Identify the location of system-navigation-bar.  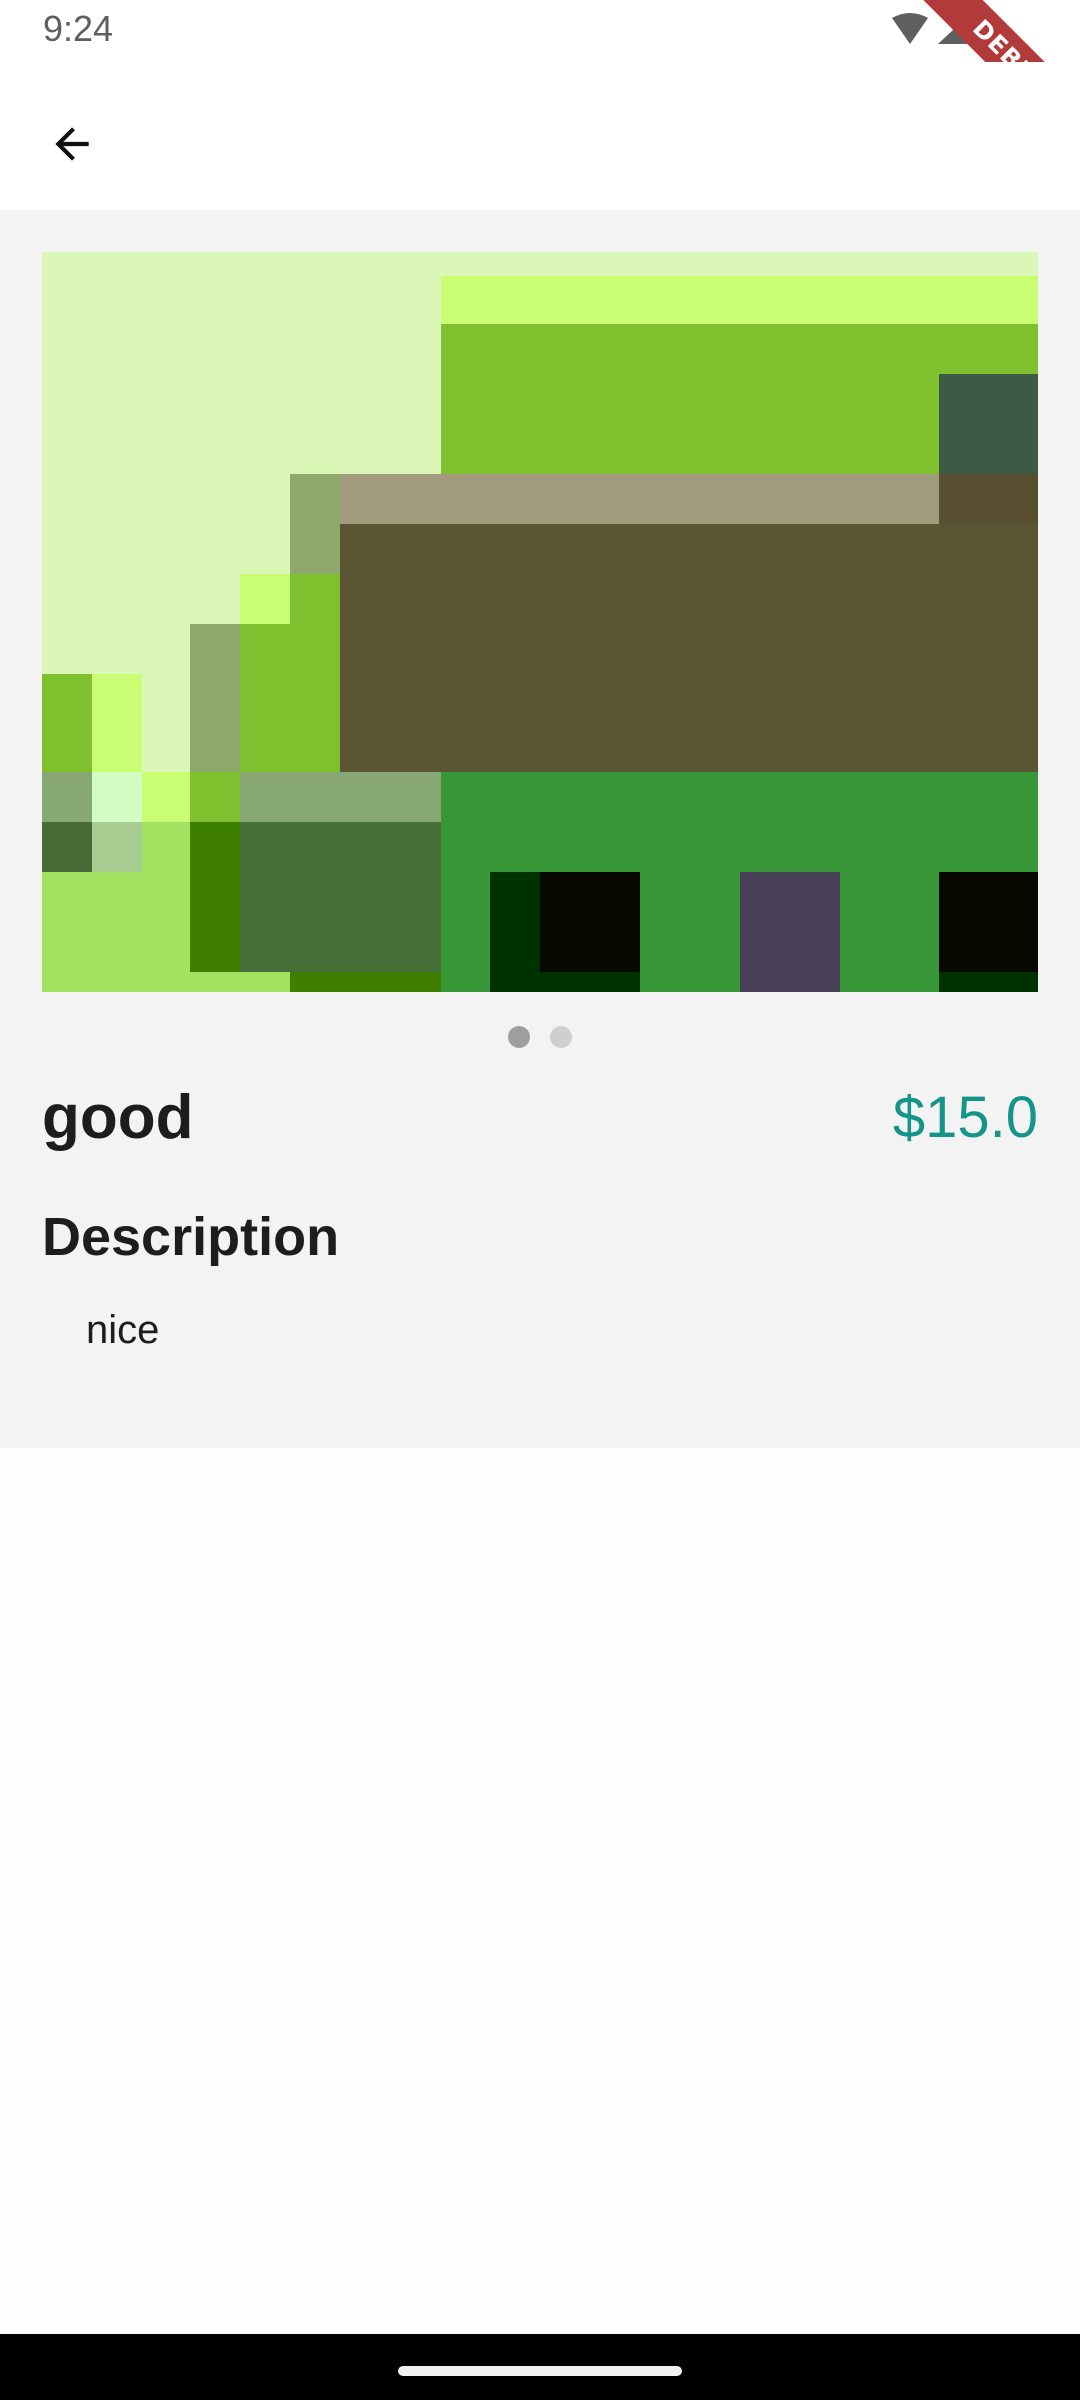
(540, 2367).